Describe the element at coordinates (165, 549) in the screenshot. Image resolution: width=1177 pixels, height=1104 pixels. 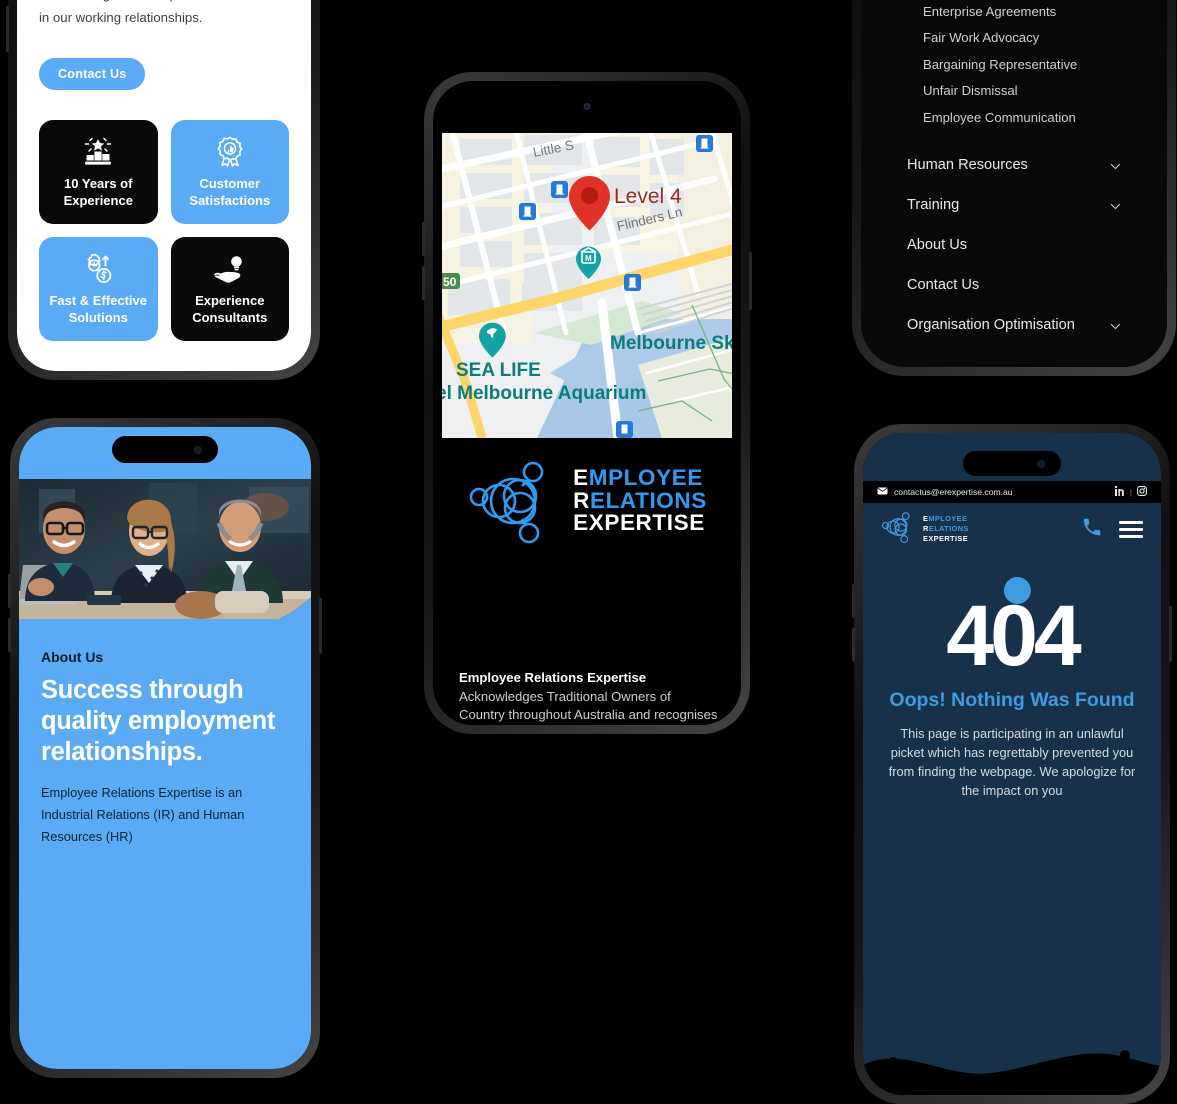
I see `about-hero-image` at that location.